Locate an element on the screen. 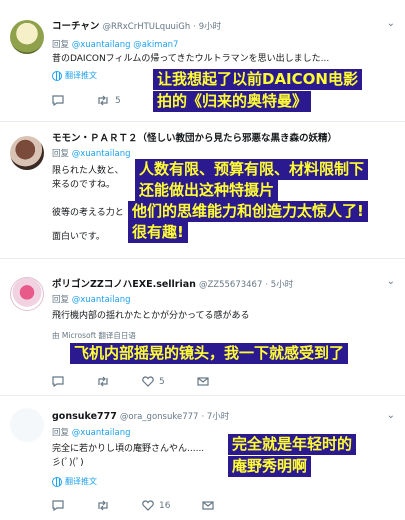 This screenshot has height=520, width=405. author-name: gonsuke777 is located at coordinates (84, 416).